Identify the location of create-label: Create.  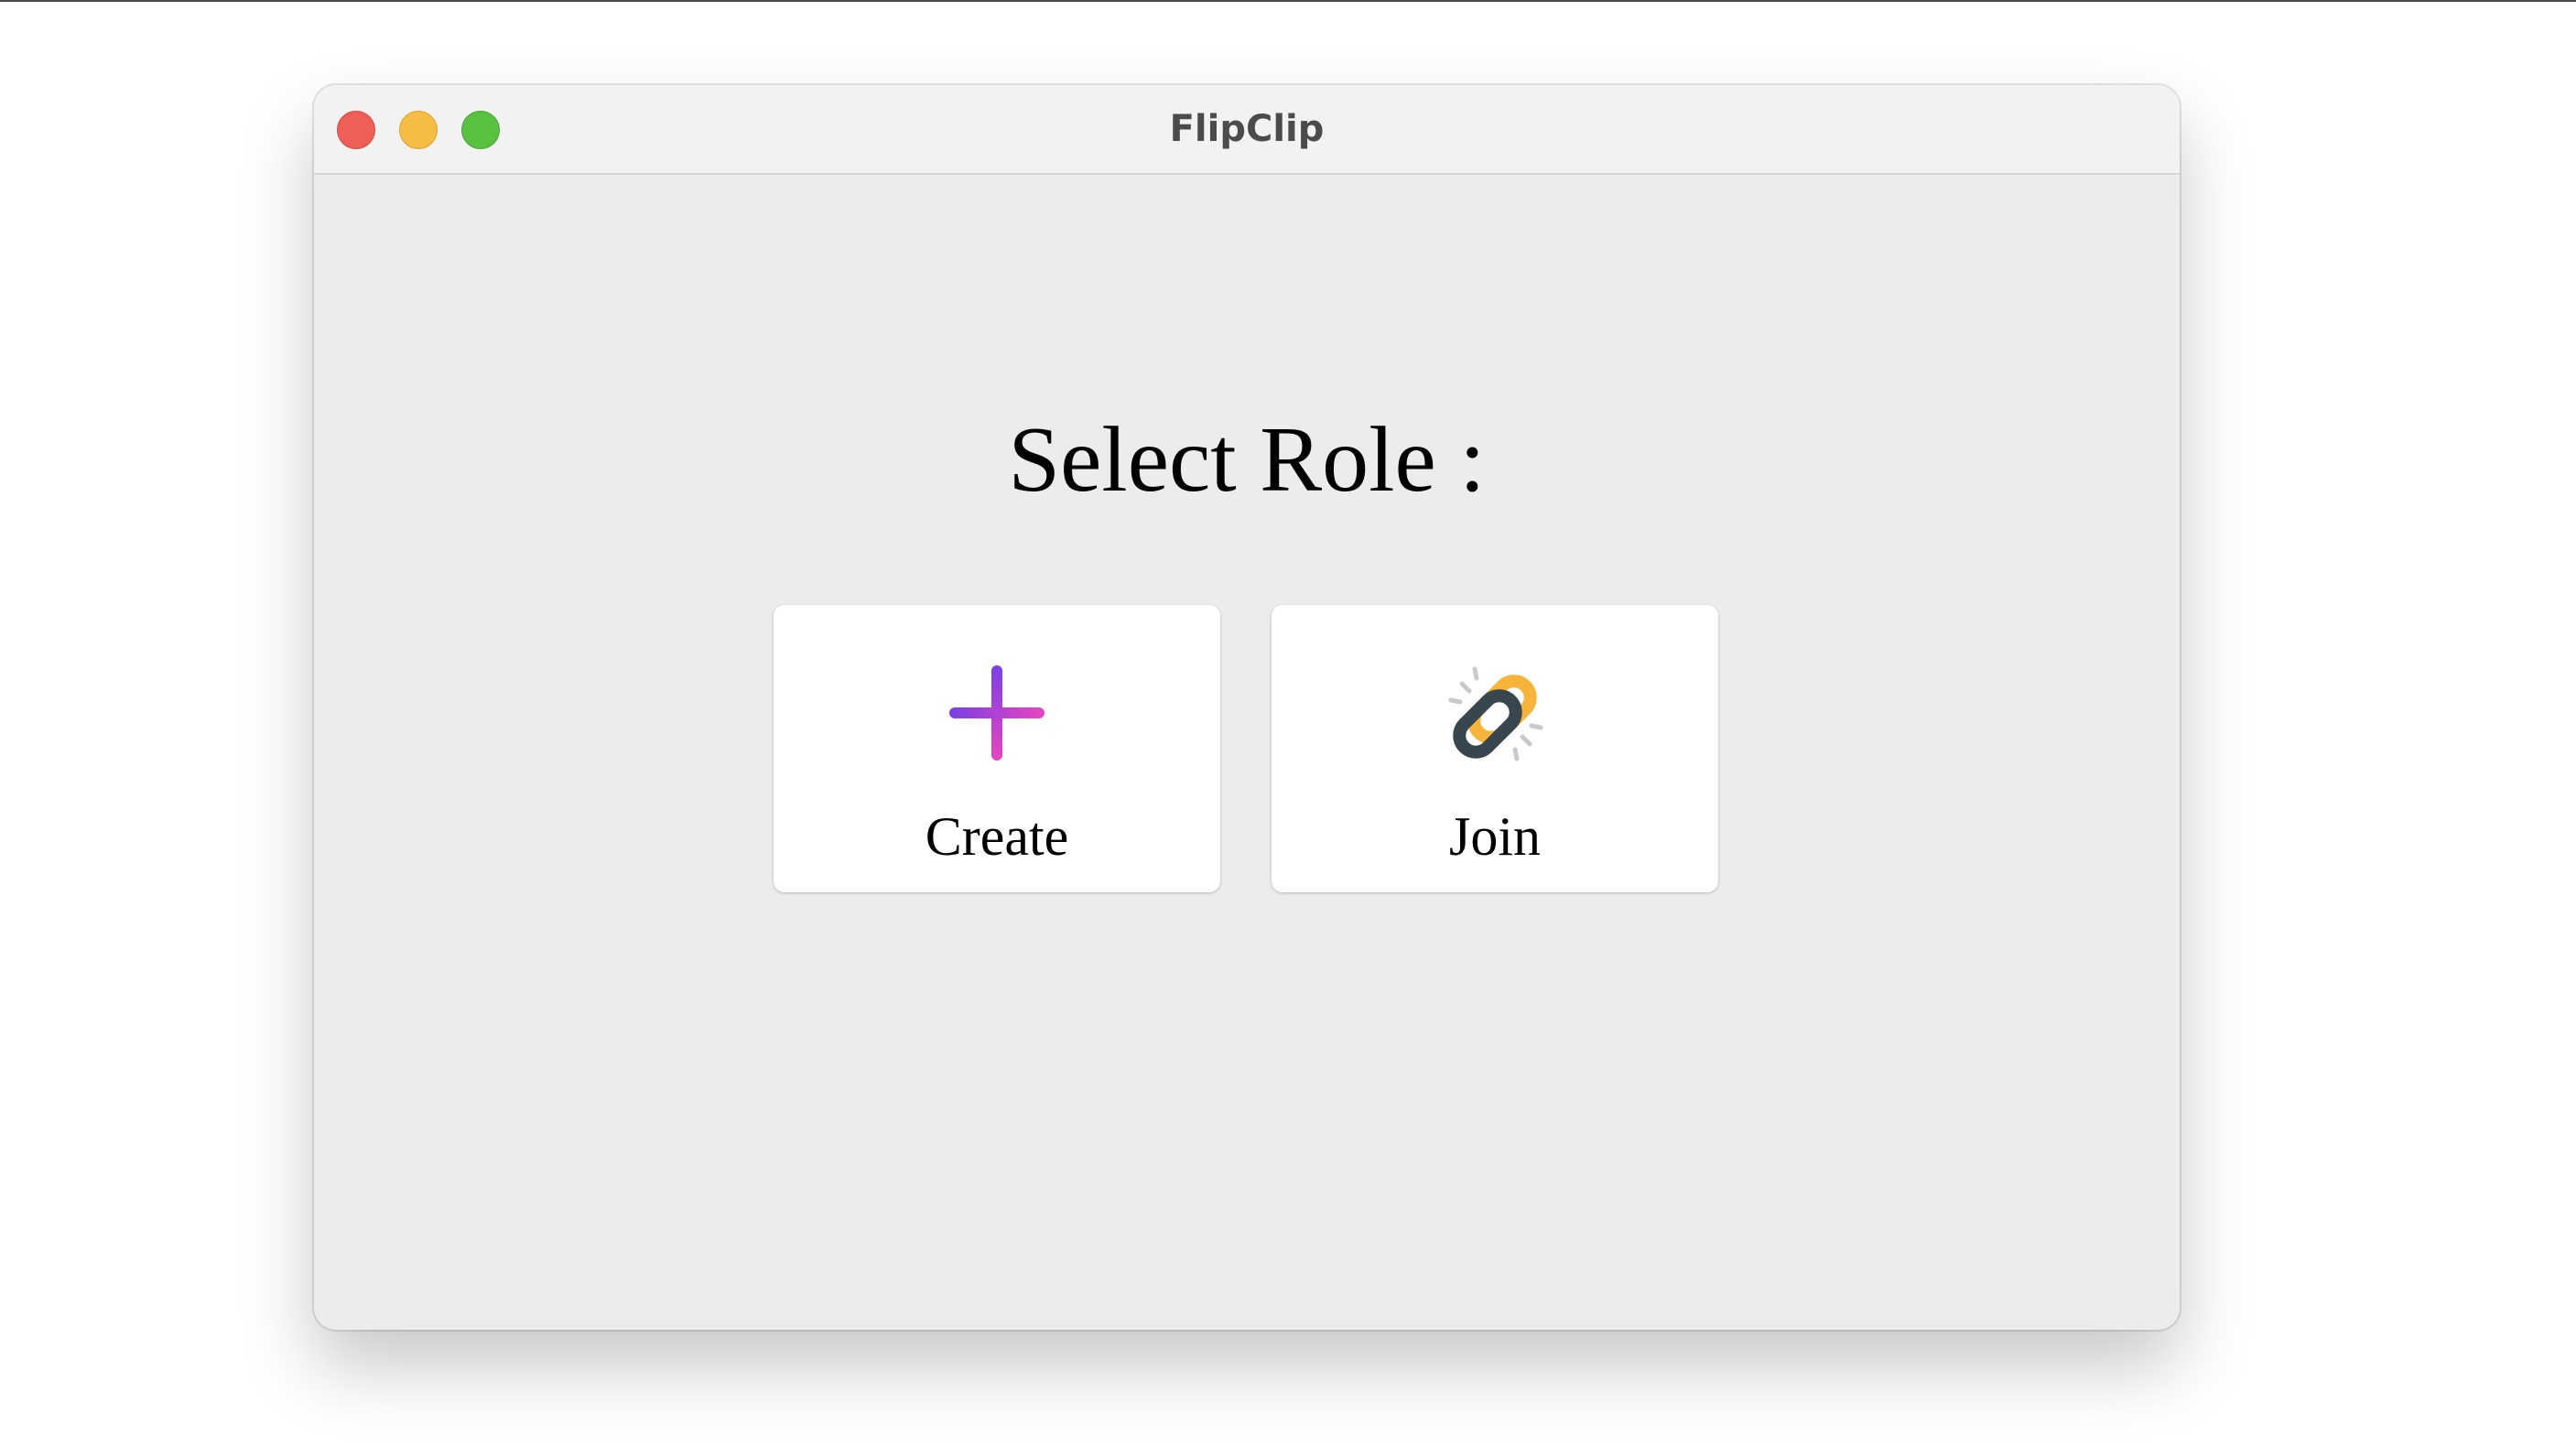
(997, 836).